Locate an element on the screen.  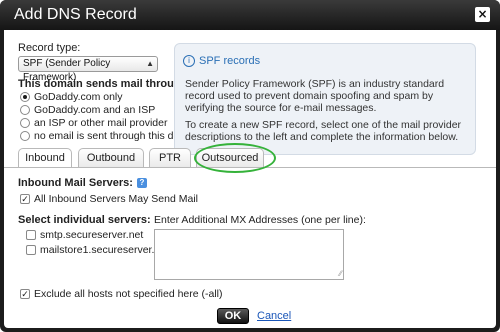
radio-label: GoDaddy.com and an ISP is located at coordinates (95, 110).